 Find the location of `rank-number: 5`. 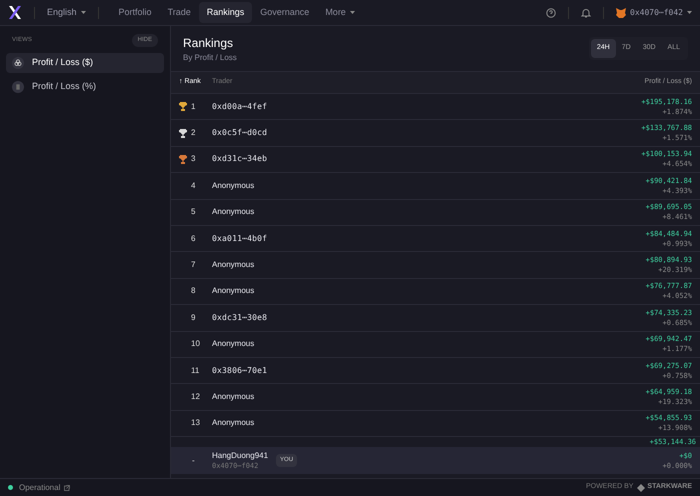

rank-number: 5 is located at coordinates (193, 212).